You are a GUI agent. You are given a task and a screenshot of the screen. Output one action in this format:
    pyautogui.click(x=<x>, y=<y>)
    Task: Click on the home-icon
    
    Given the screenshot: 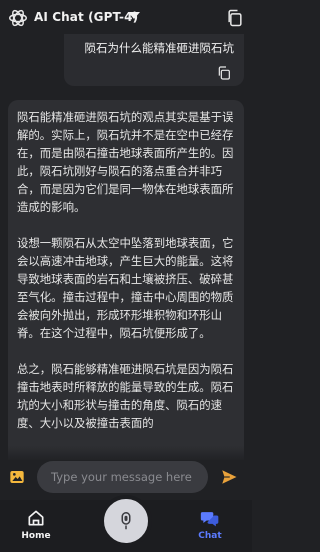 What is the action you would take?
    pyautogui.click(x=36, y=518)
    